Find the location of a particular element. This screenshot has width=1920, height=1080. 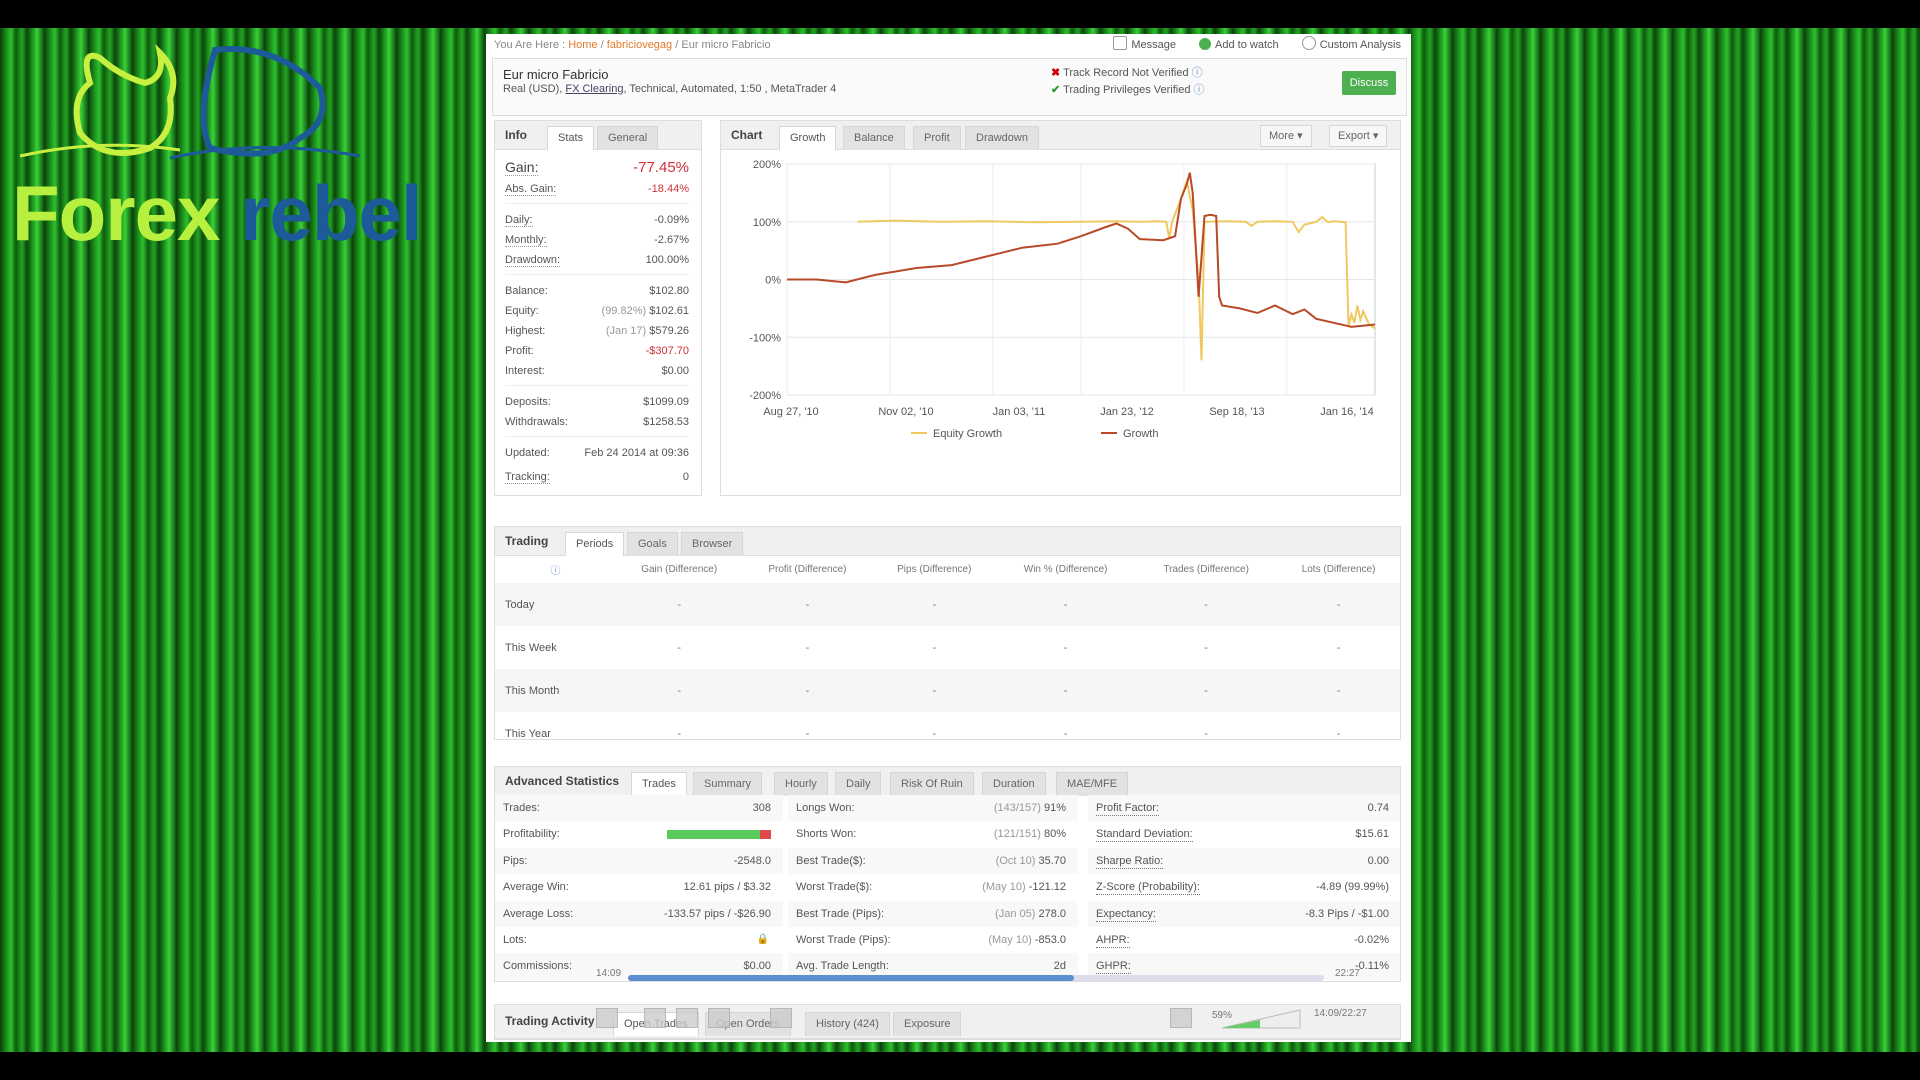

custom-analysis-button: Custom Analysis is located at coordinates (1351, 43).